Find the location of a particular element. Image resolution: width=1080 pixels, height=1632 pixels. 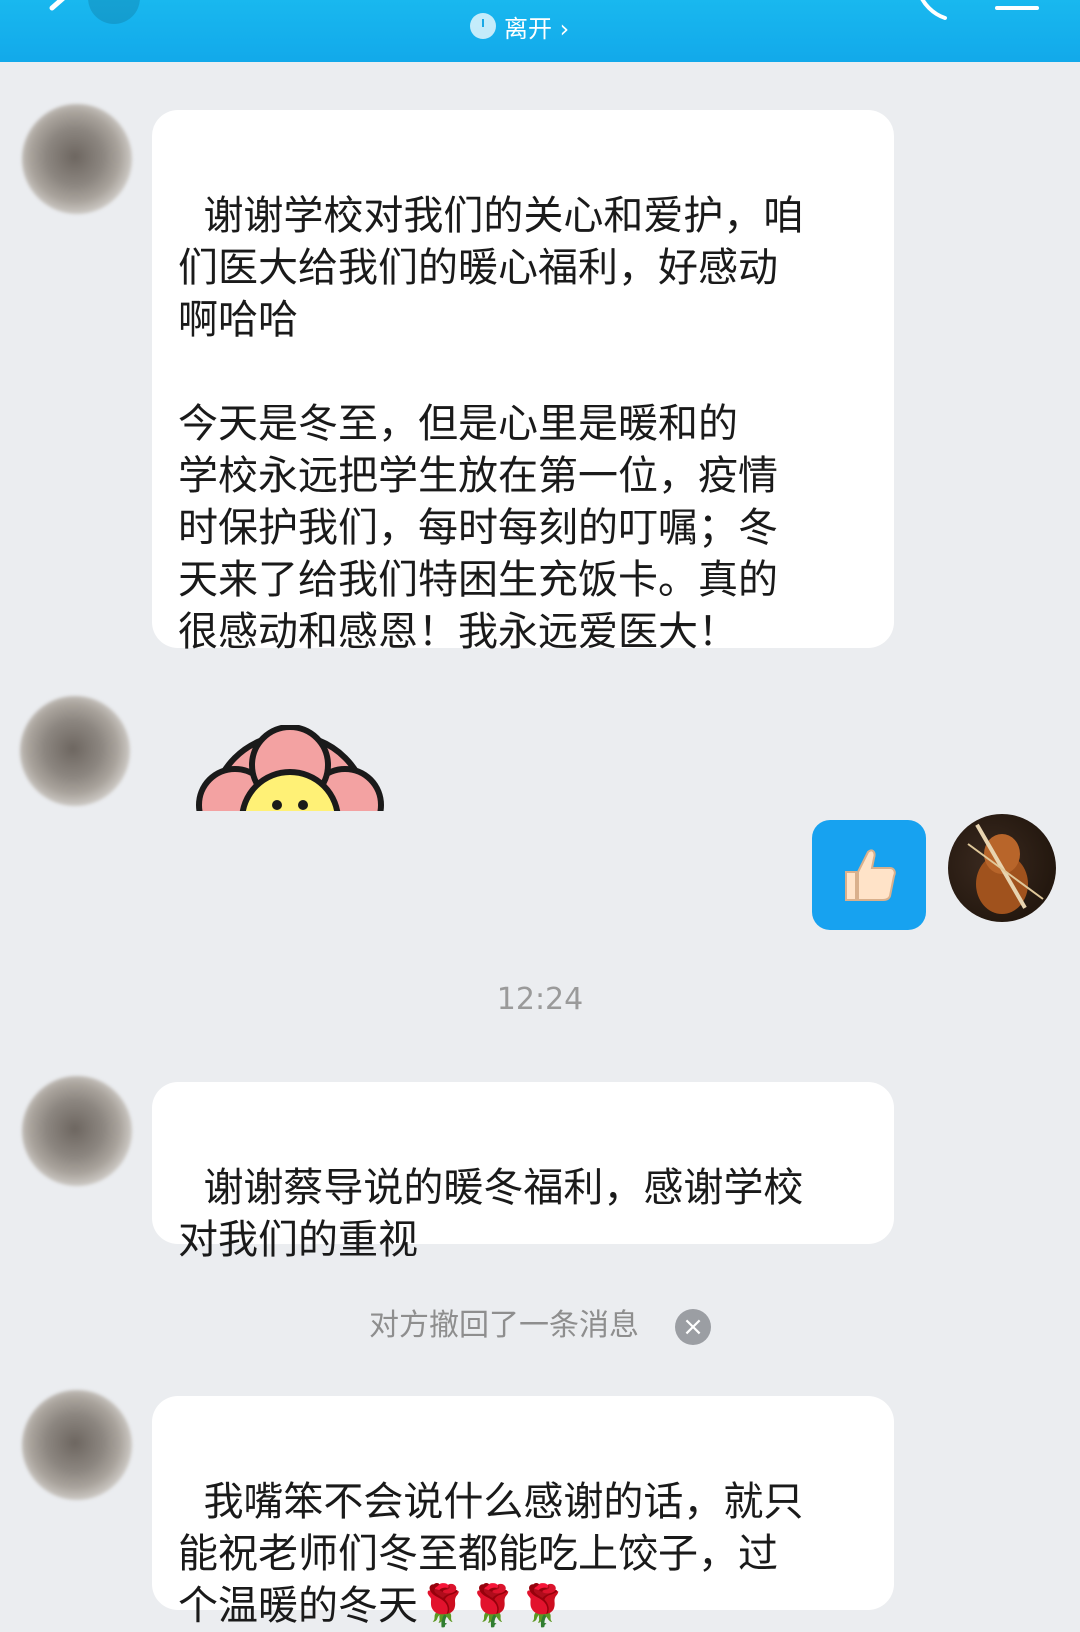

top-navigation-bar: 离开 › is located at coordinates (540, 31).